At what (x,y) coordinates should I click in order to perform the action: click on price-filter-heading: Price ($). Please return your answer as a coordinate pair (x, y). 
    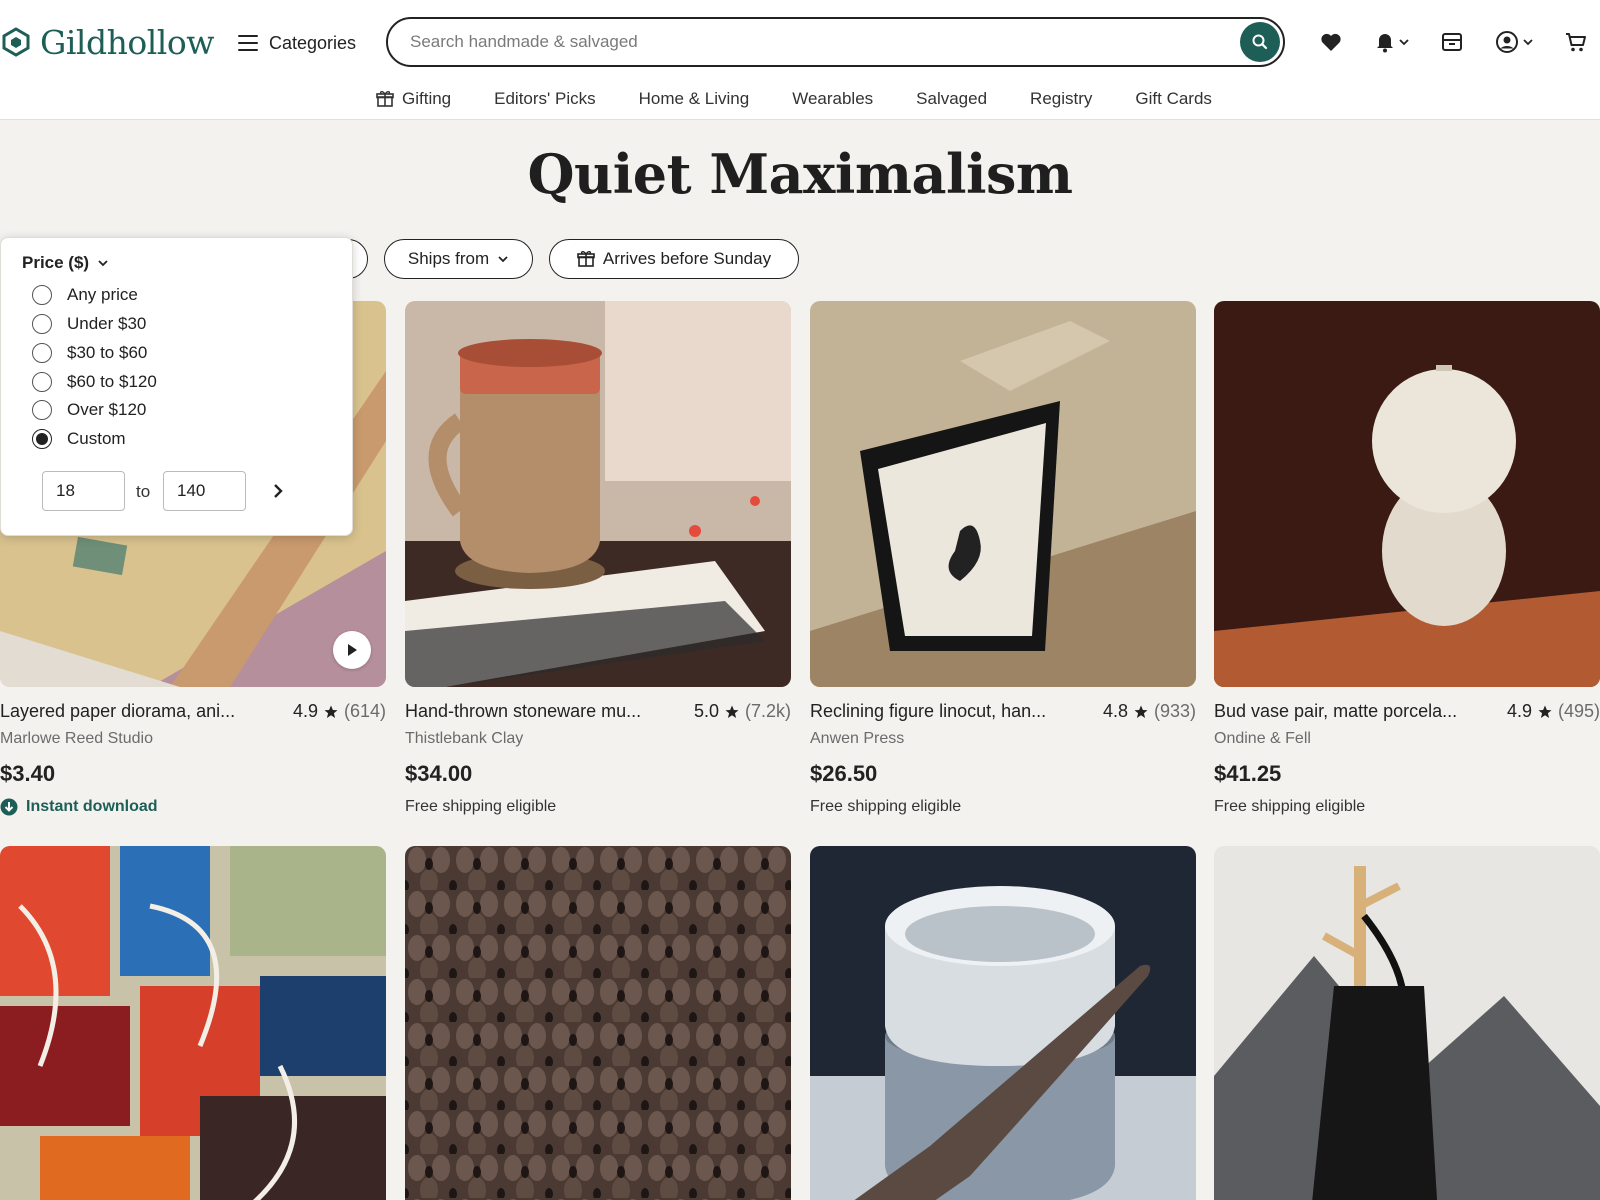
    Looking at the image, I should click on (56, 262).